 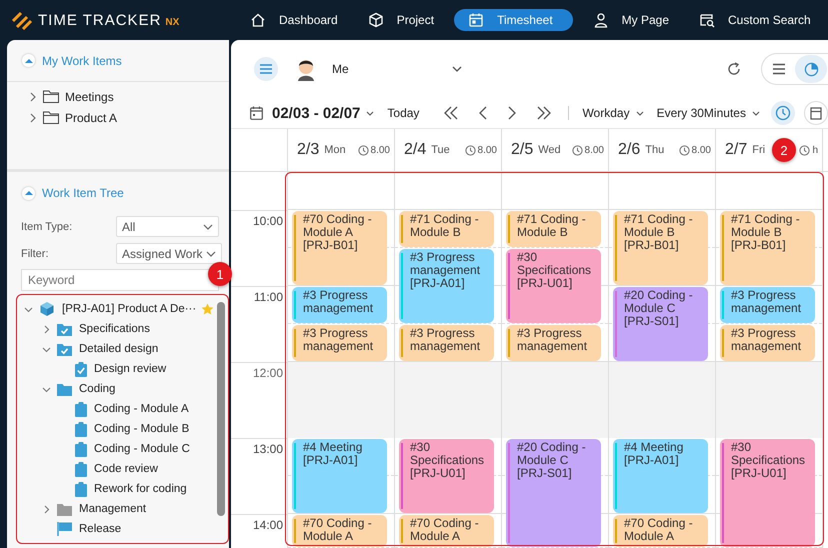 I want to click on chart-view-button, so click(x=811, y=69).